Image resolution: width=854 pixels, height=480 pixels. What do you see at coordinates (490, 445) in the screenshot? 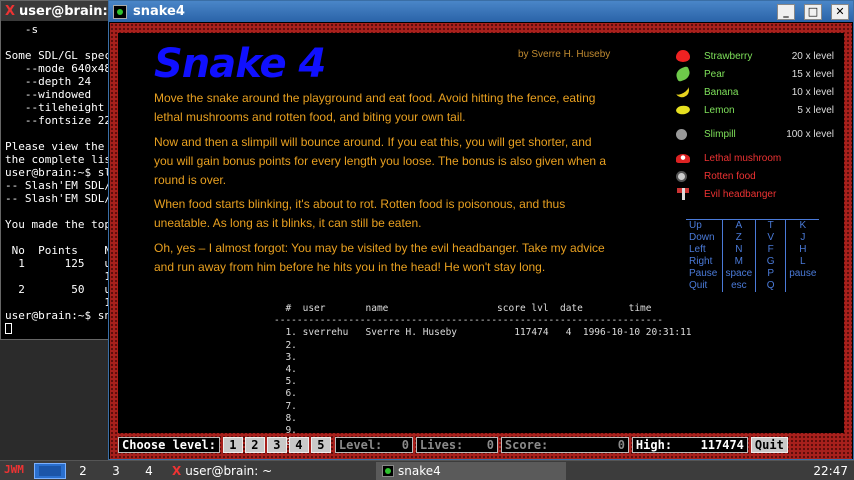
I see `lives-value: 0` at bounding box center [490, 445].